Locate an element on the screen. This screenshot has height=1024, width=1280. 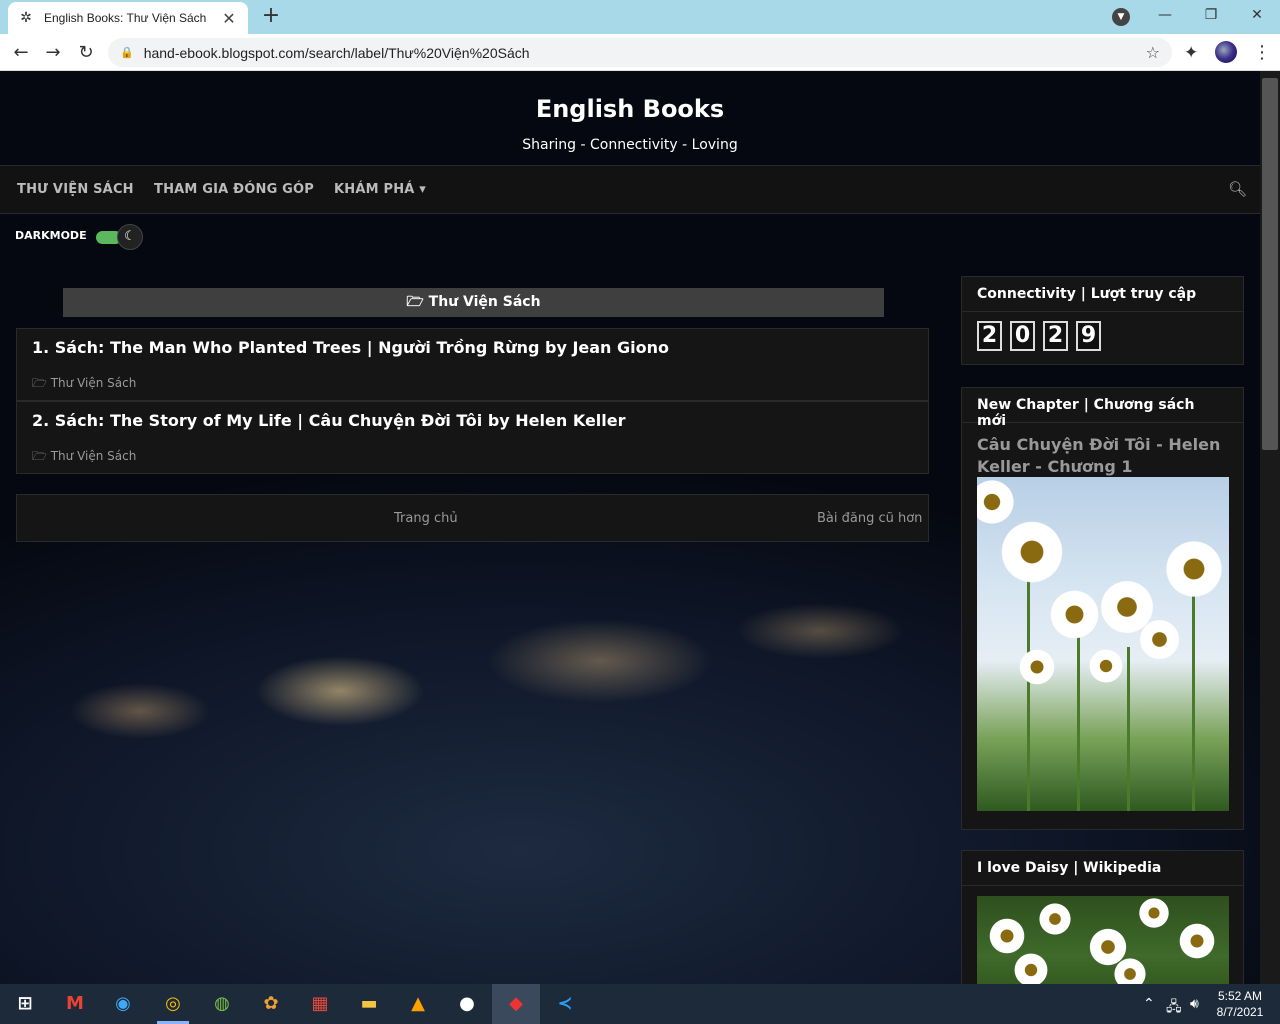
volume-icon: 🔊︎ is located at coordinates (1194, 1004).